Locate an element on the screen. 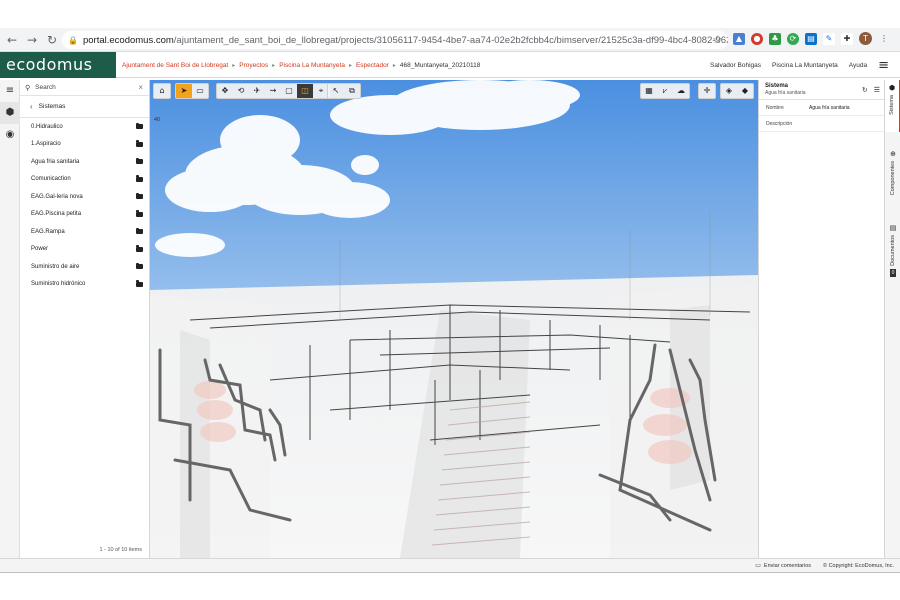  list-settings-icon: ☰ is located at coordinates (877, 90).